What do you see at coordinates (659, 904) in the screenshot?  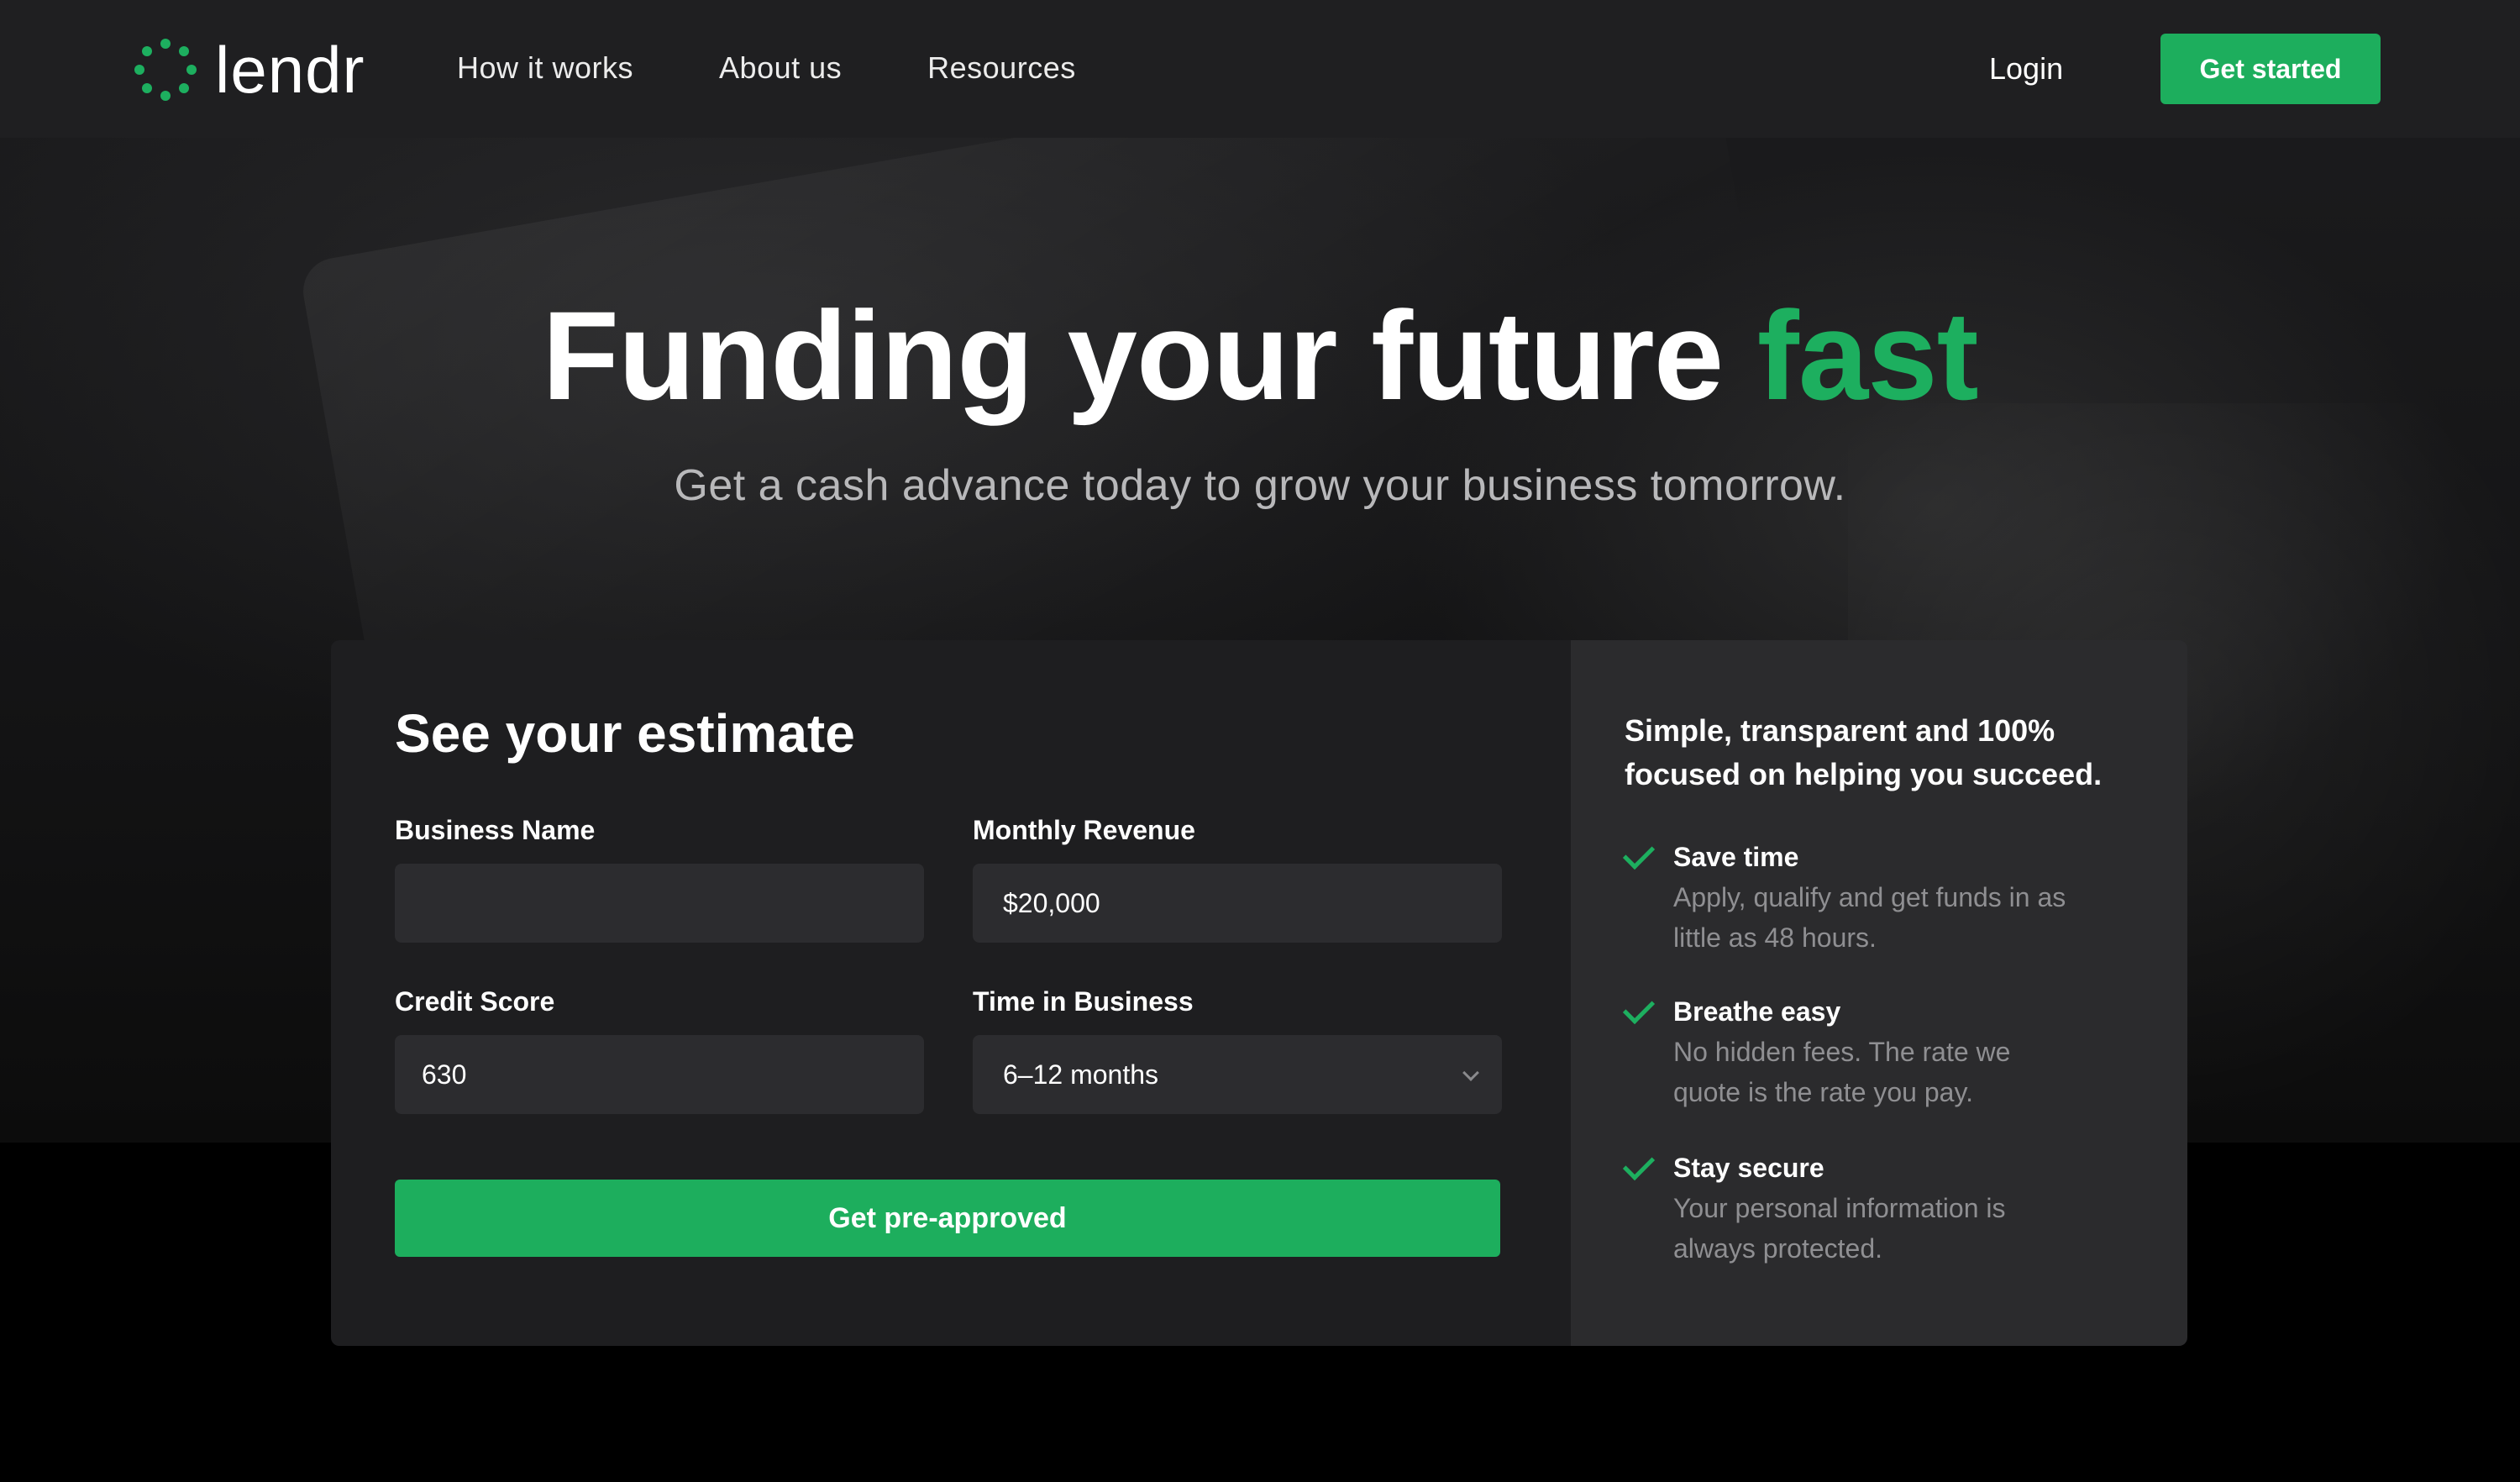 I see `business-name-input` at bounding box center [659, 904].